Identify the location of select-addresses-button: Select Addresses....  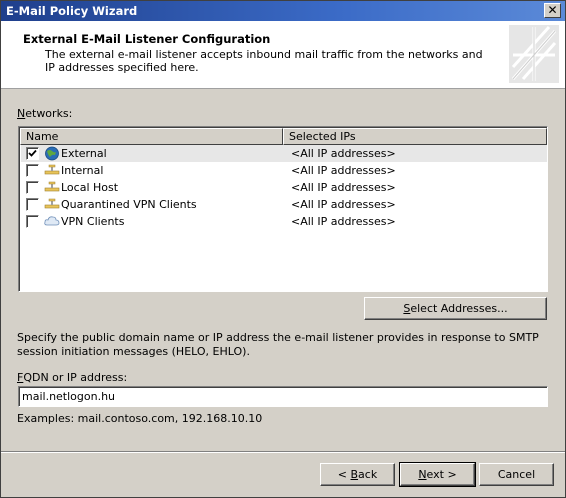
(455, 308).